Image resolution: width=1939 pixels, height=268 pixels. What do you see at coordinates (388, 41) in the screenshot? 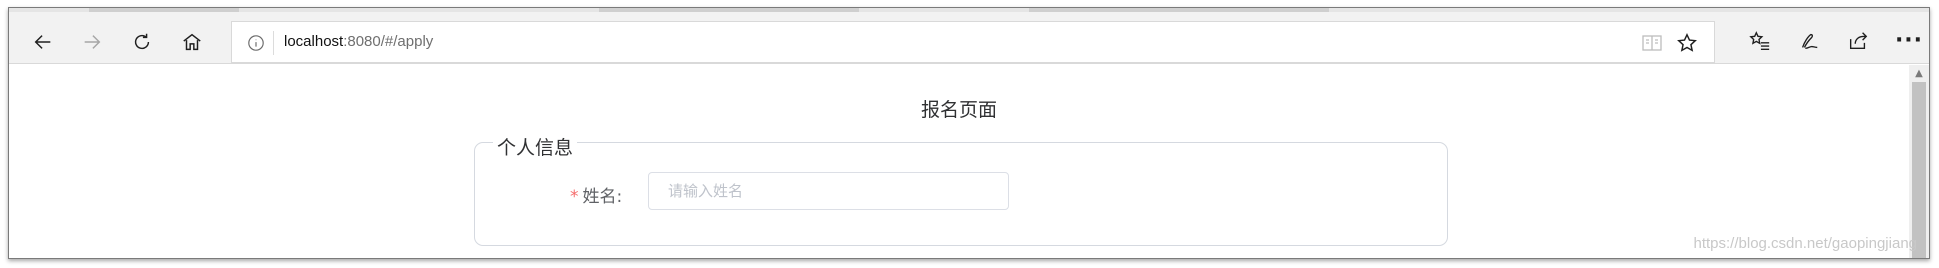
I see `url-path: :8080/#/apply` at bounding box center [388, 41].